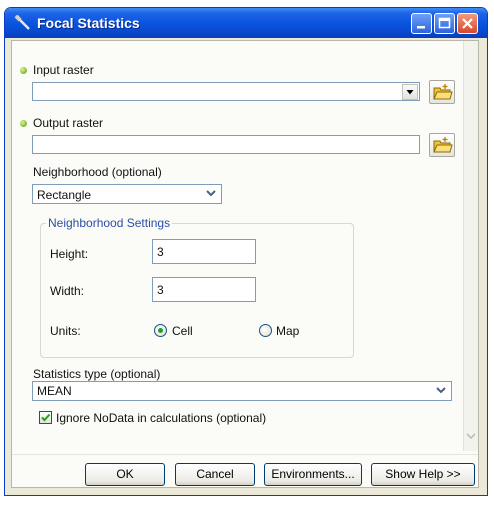 The image size is (494, 505). Describe the element at coordinates (22, 22) in the screenshot. I see `tool-hammer-icon` at that location.